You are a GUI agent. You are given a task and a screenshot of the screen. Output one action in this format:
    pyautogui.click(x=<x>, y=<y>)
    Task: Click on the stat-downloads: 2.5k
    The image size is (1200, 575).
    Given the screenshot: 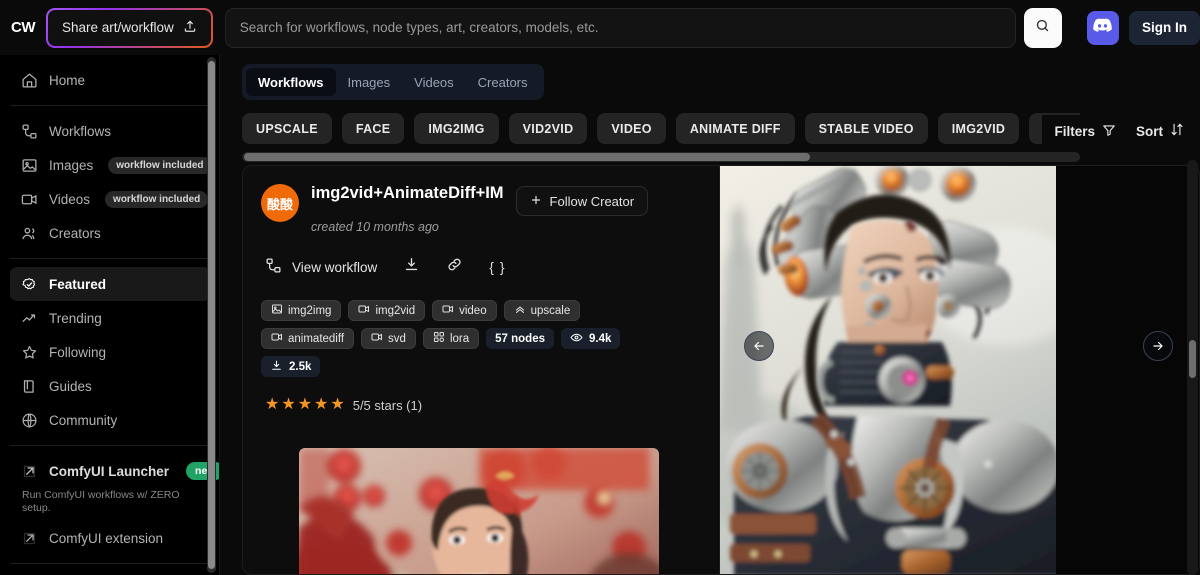 What is the action you would take?
    pyautogui.click(x=291, y=366)
    